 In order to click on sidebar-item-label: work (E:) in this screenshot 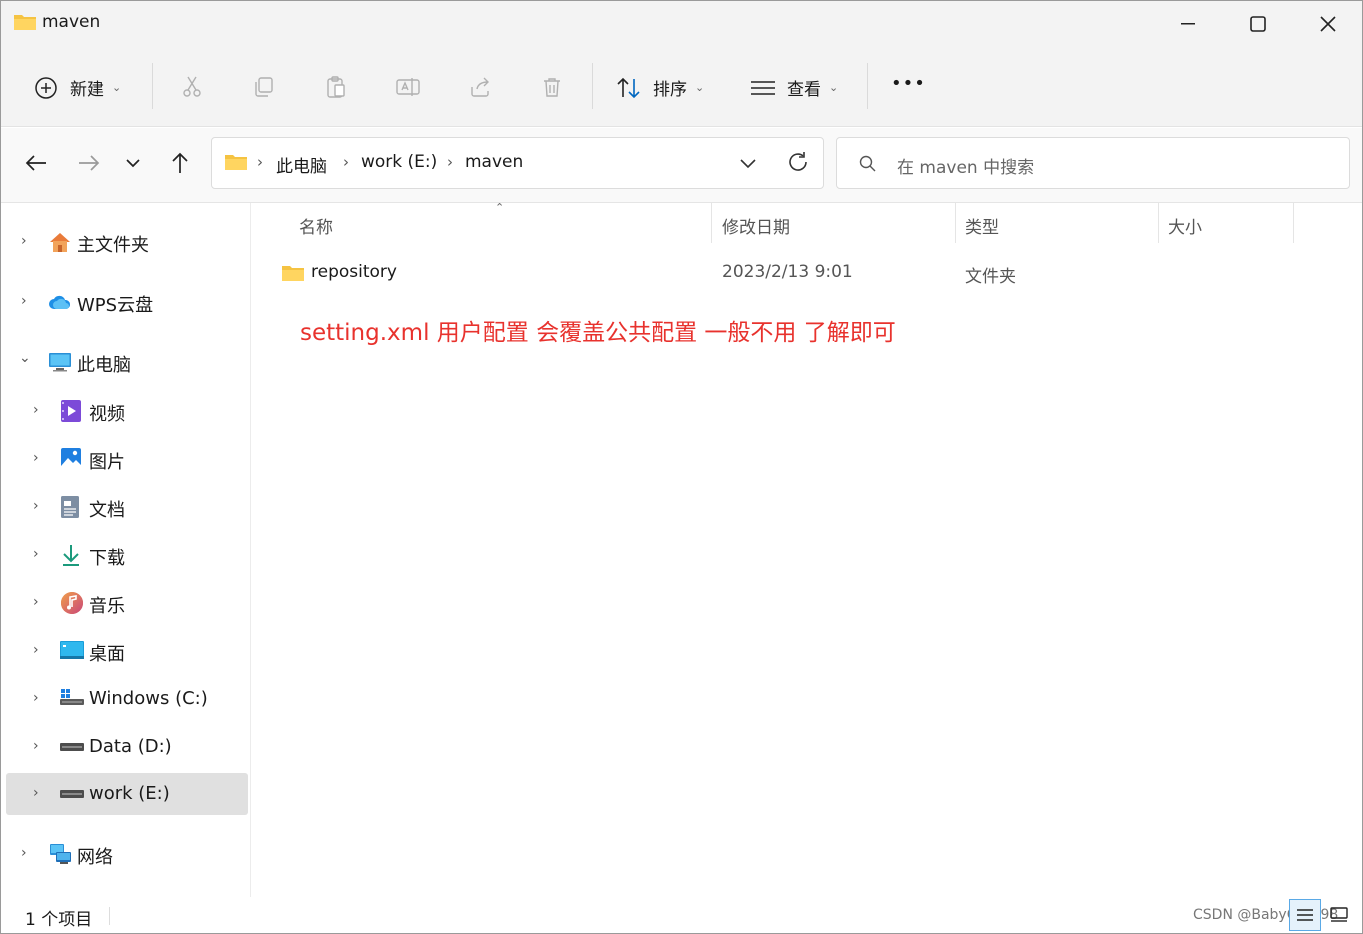, I will do `click(129, 793)`.